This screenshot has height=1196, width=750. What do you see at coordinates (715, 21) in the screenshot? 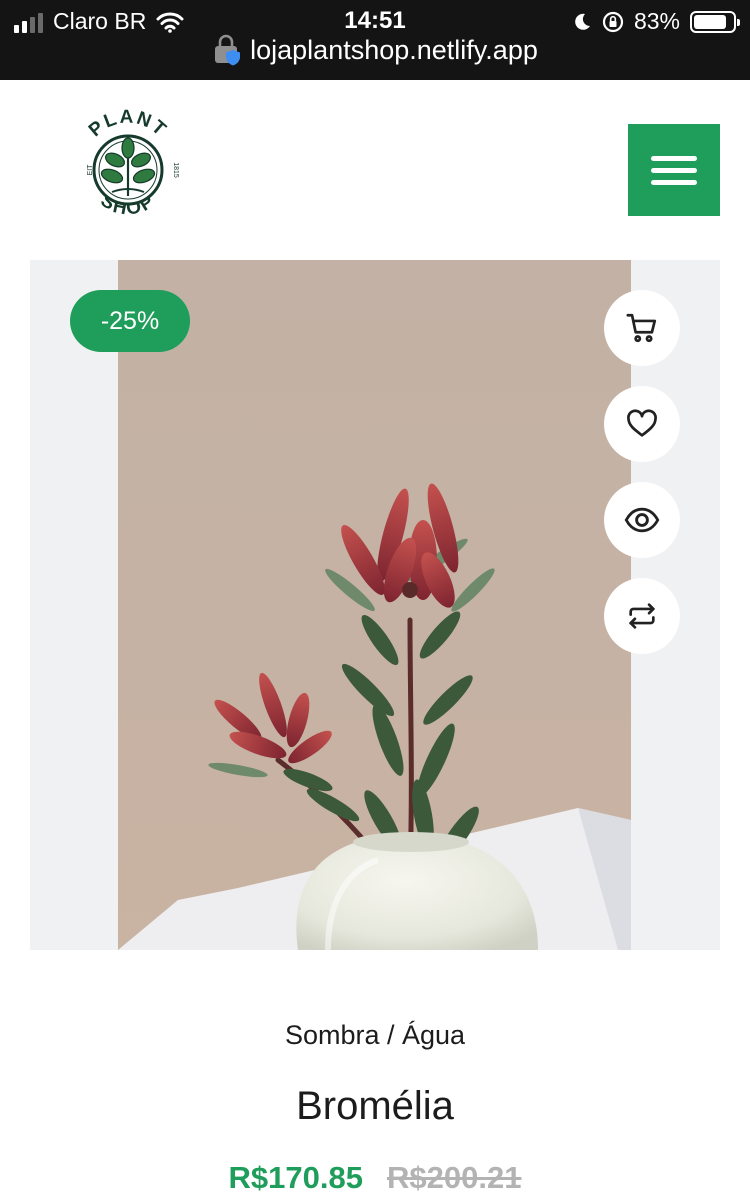
I see `battery-icon` at bounding box center [715, 21].